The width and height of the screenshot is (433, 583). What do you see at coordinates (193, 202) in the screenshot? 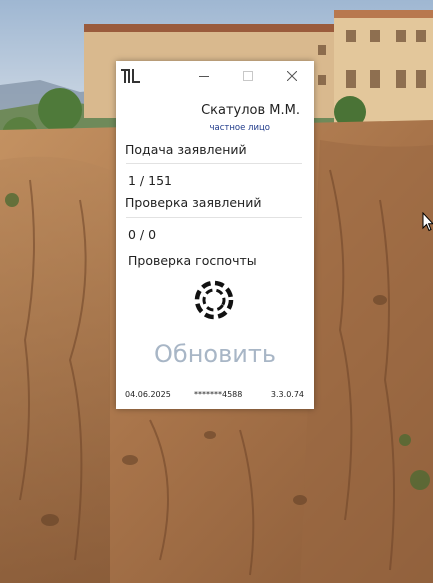
I see `section-label-verification: Проверка заявлений` at bounding box center [193, 202].